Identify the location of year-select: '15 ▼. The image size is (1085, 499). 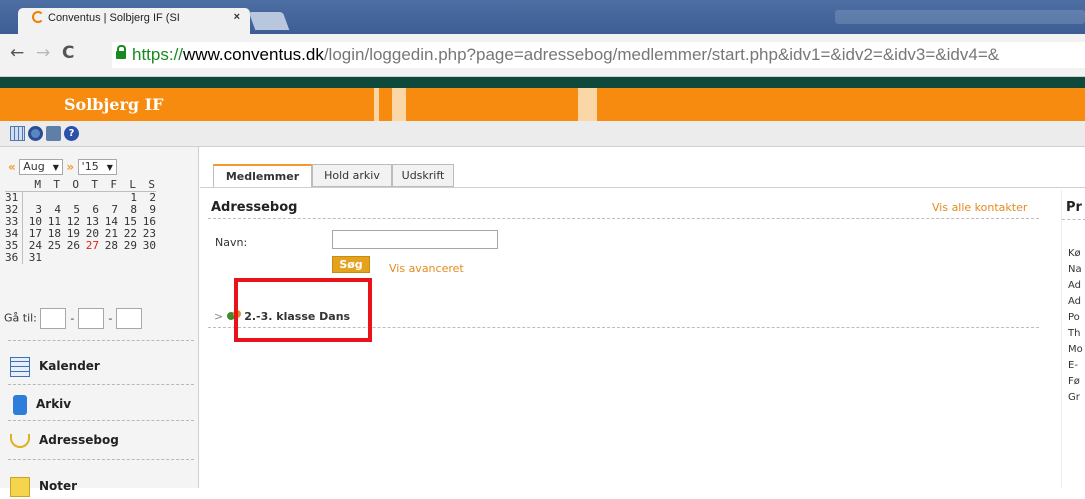
(97, 167).